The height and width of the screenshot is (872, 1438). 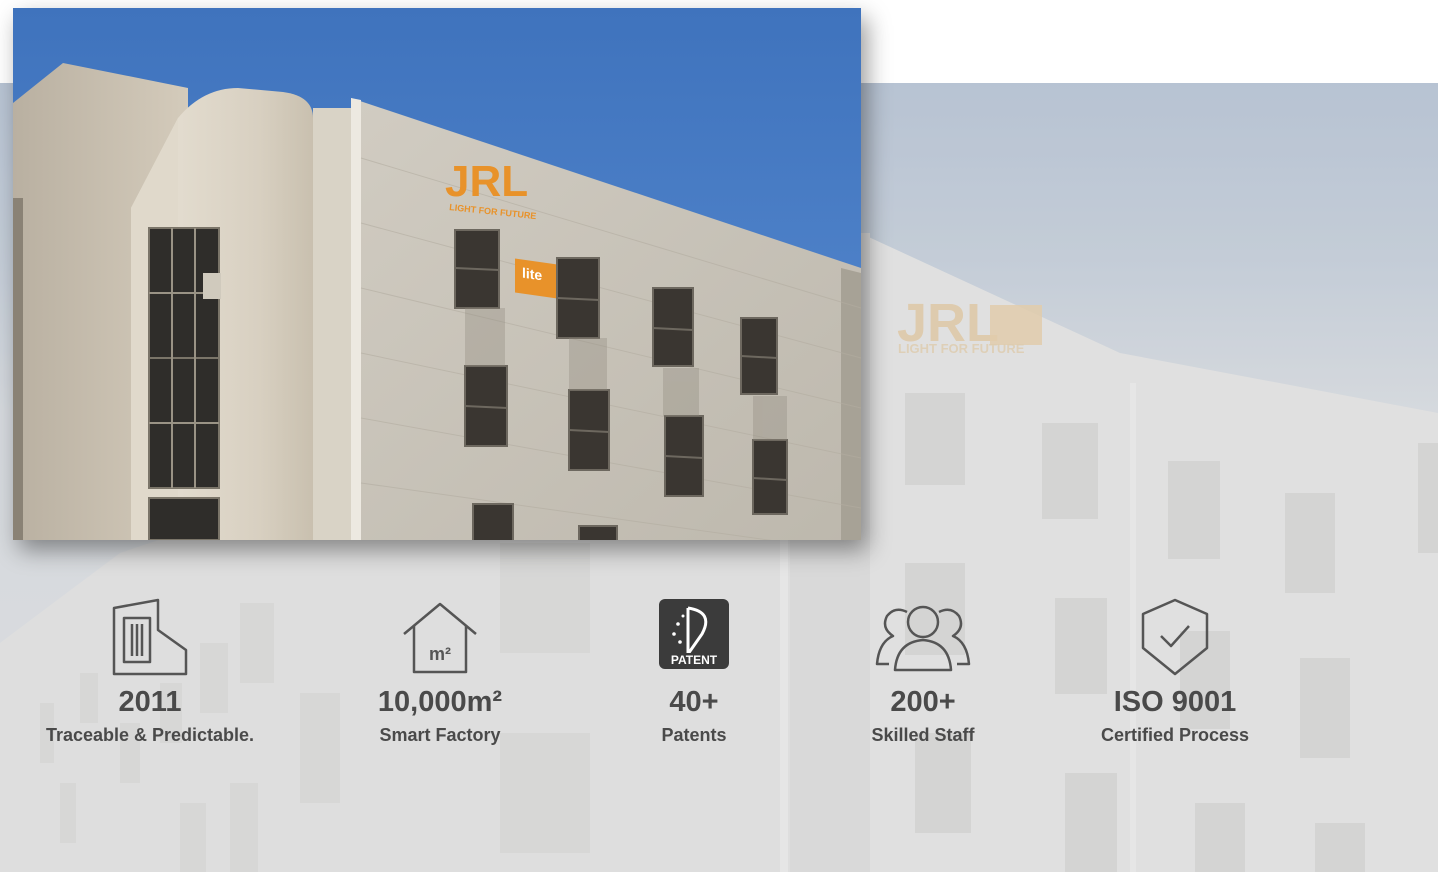 What do you see at coordinates (923, 702) in the screenshot?
I see `stat-value: 200+` at bounding box center [923, 702].